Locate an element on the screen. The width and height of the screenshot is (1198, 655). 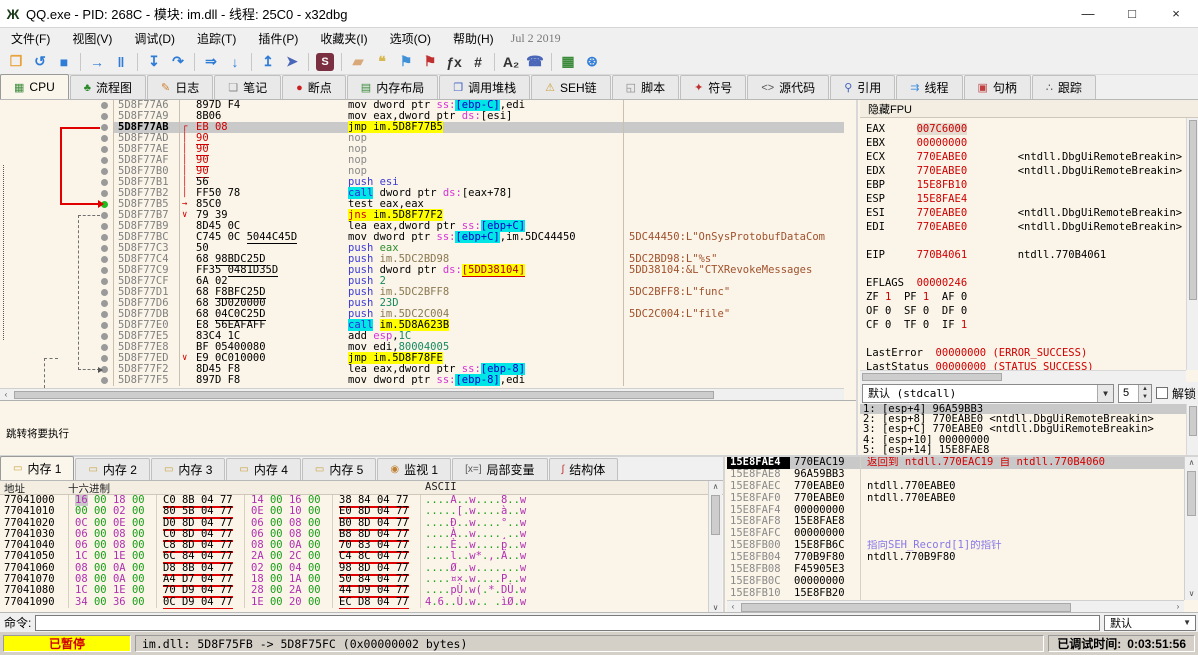
menu-item: 视图(V) is located at coordinates (92, 38).